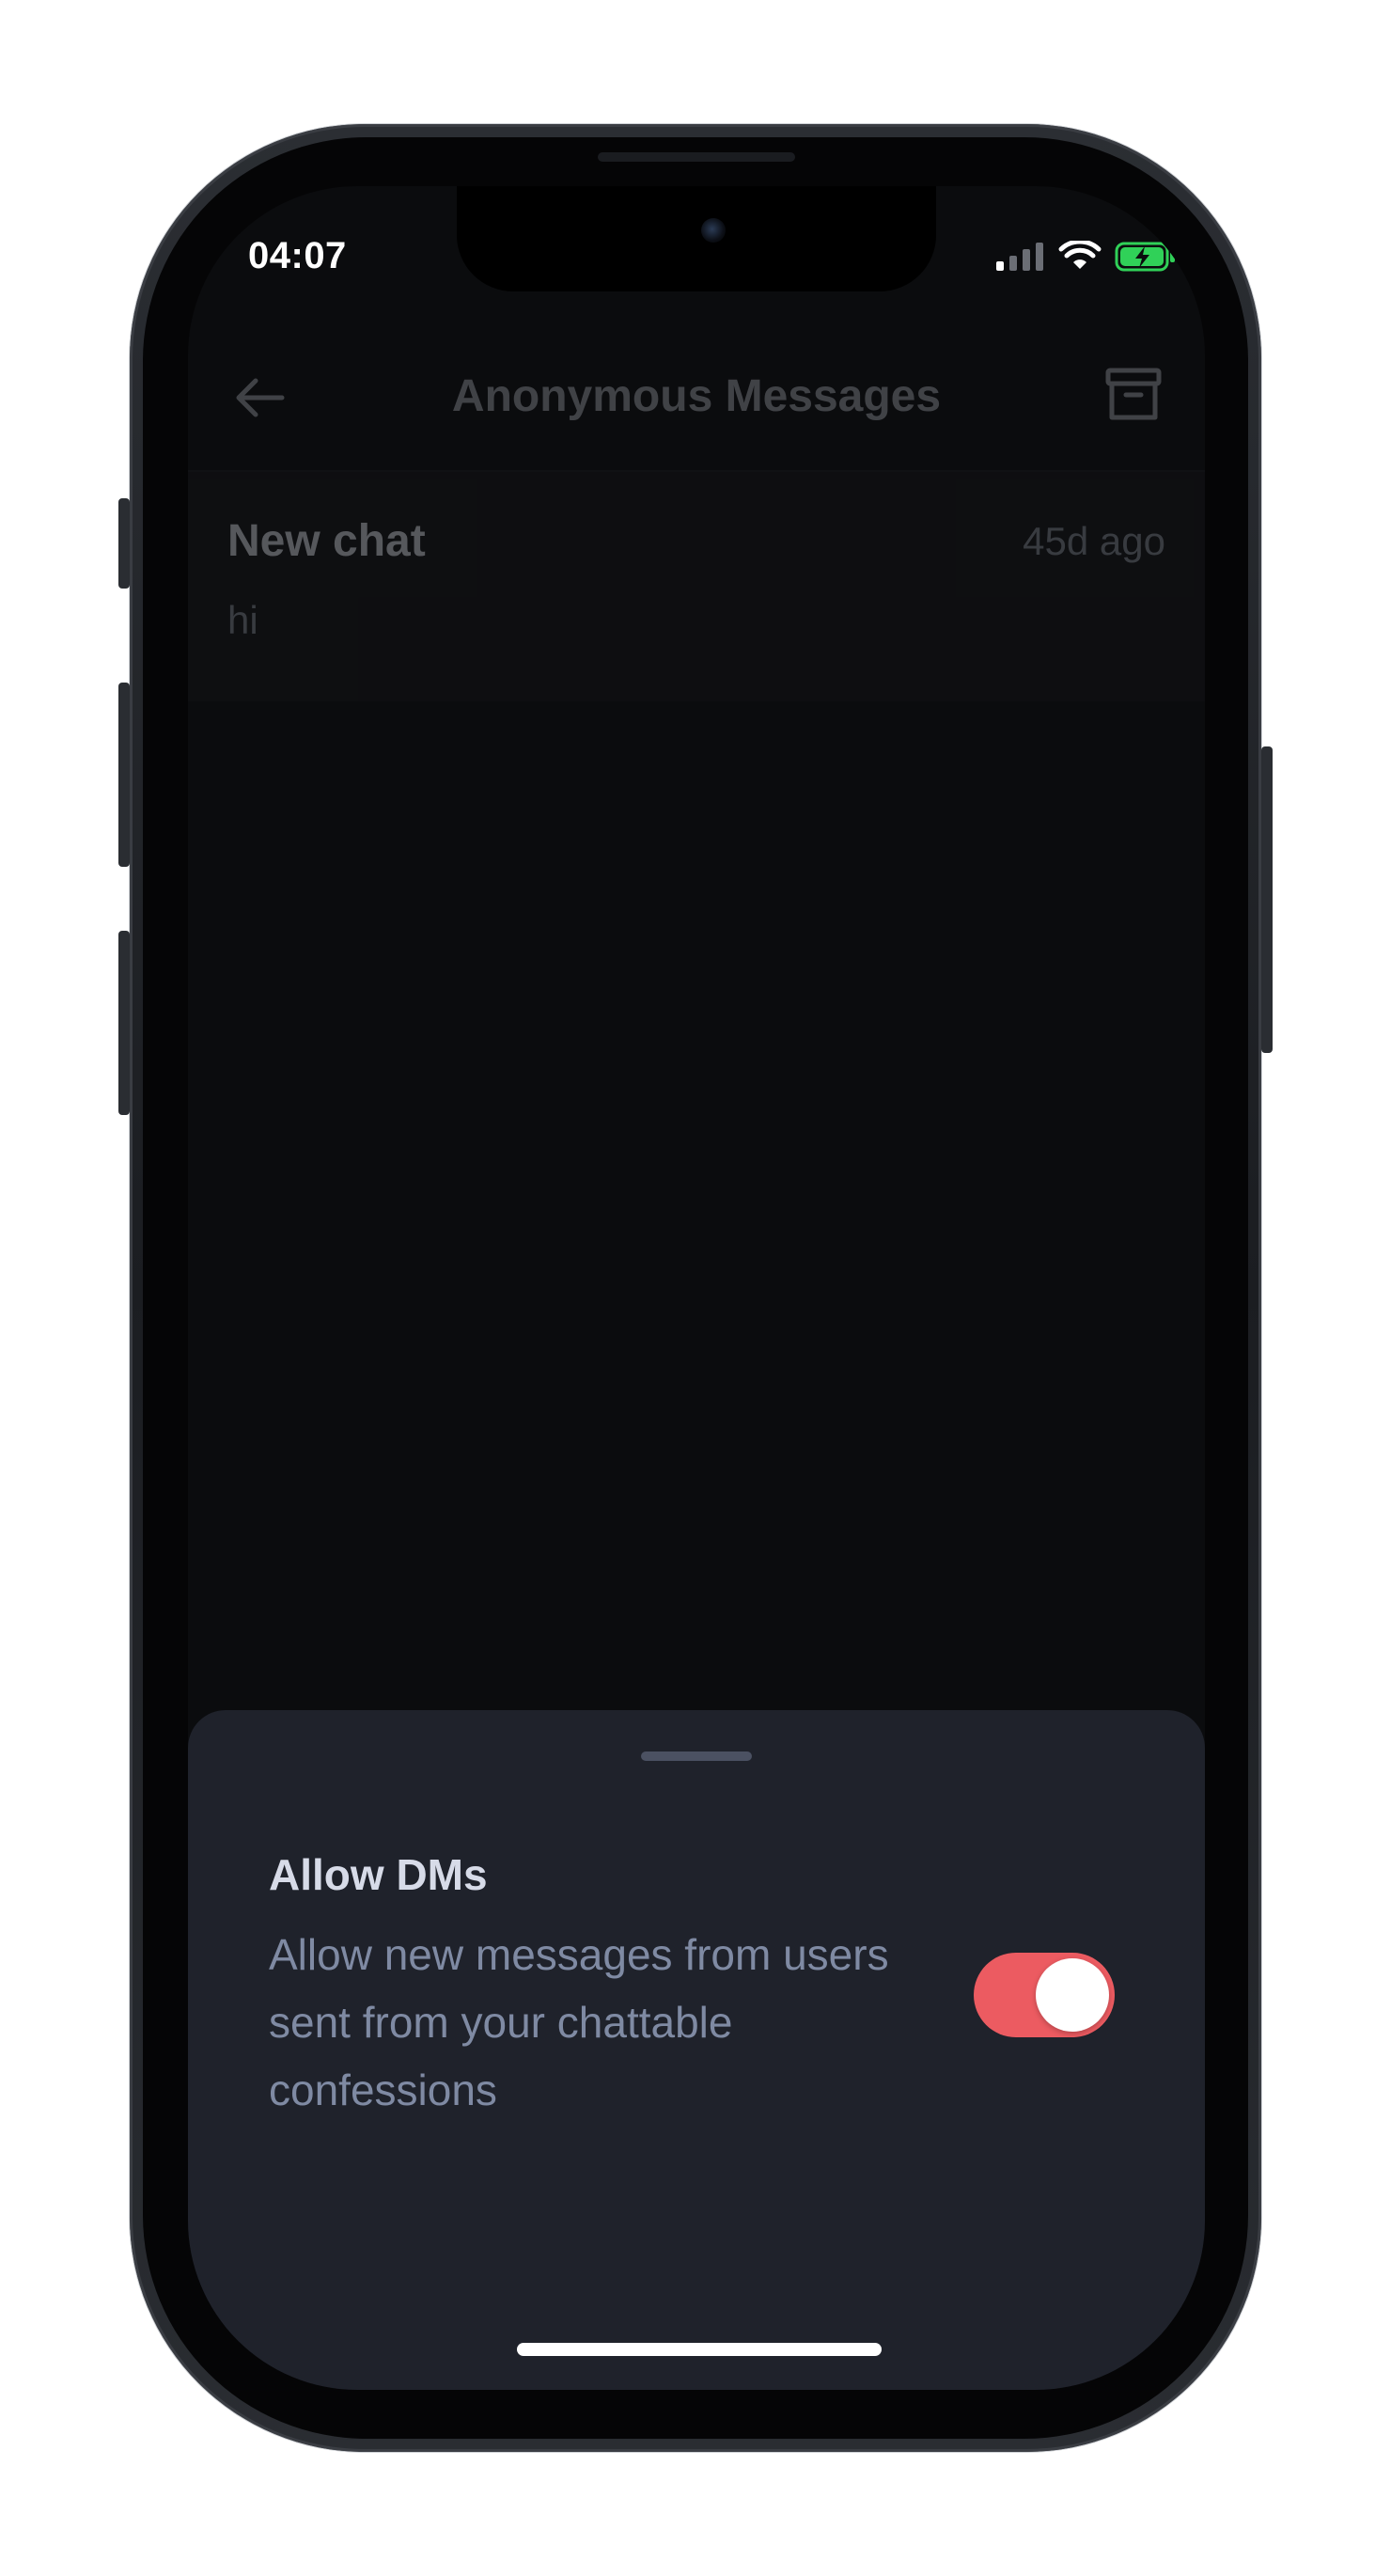 The height and width of the screenshot is (2576, 1391). I want to click on chat-preview: hi, so click(242, 620).